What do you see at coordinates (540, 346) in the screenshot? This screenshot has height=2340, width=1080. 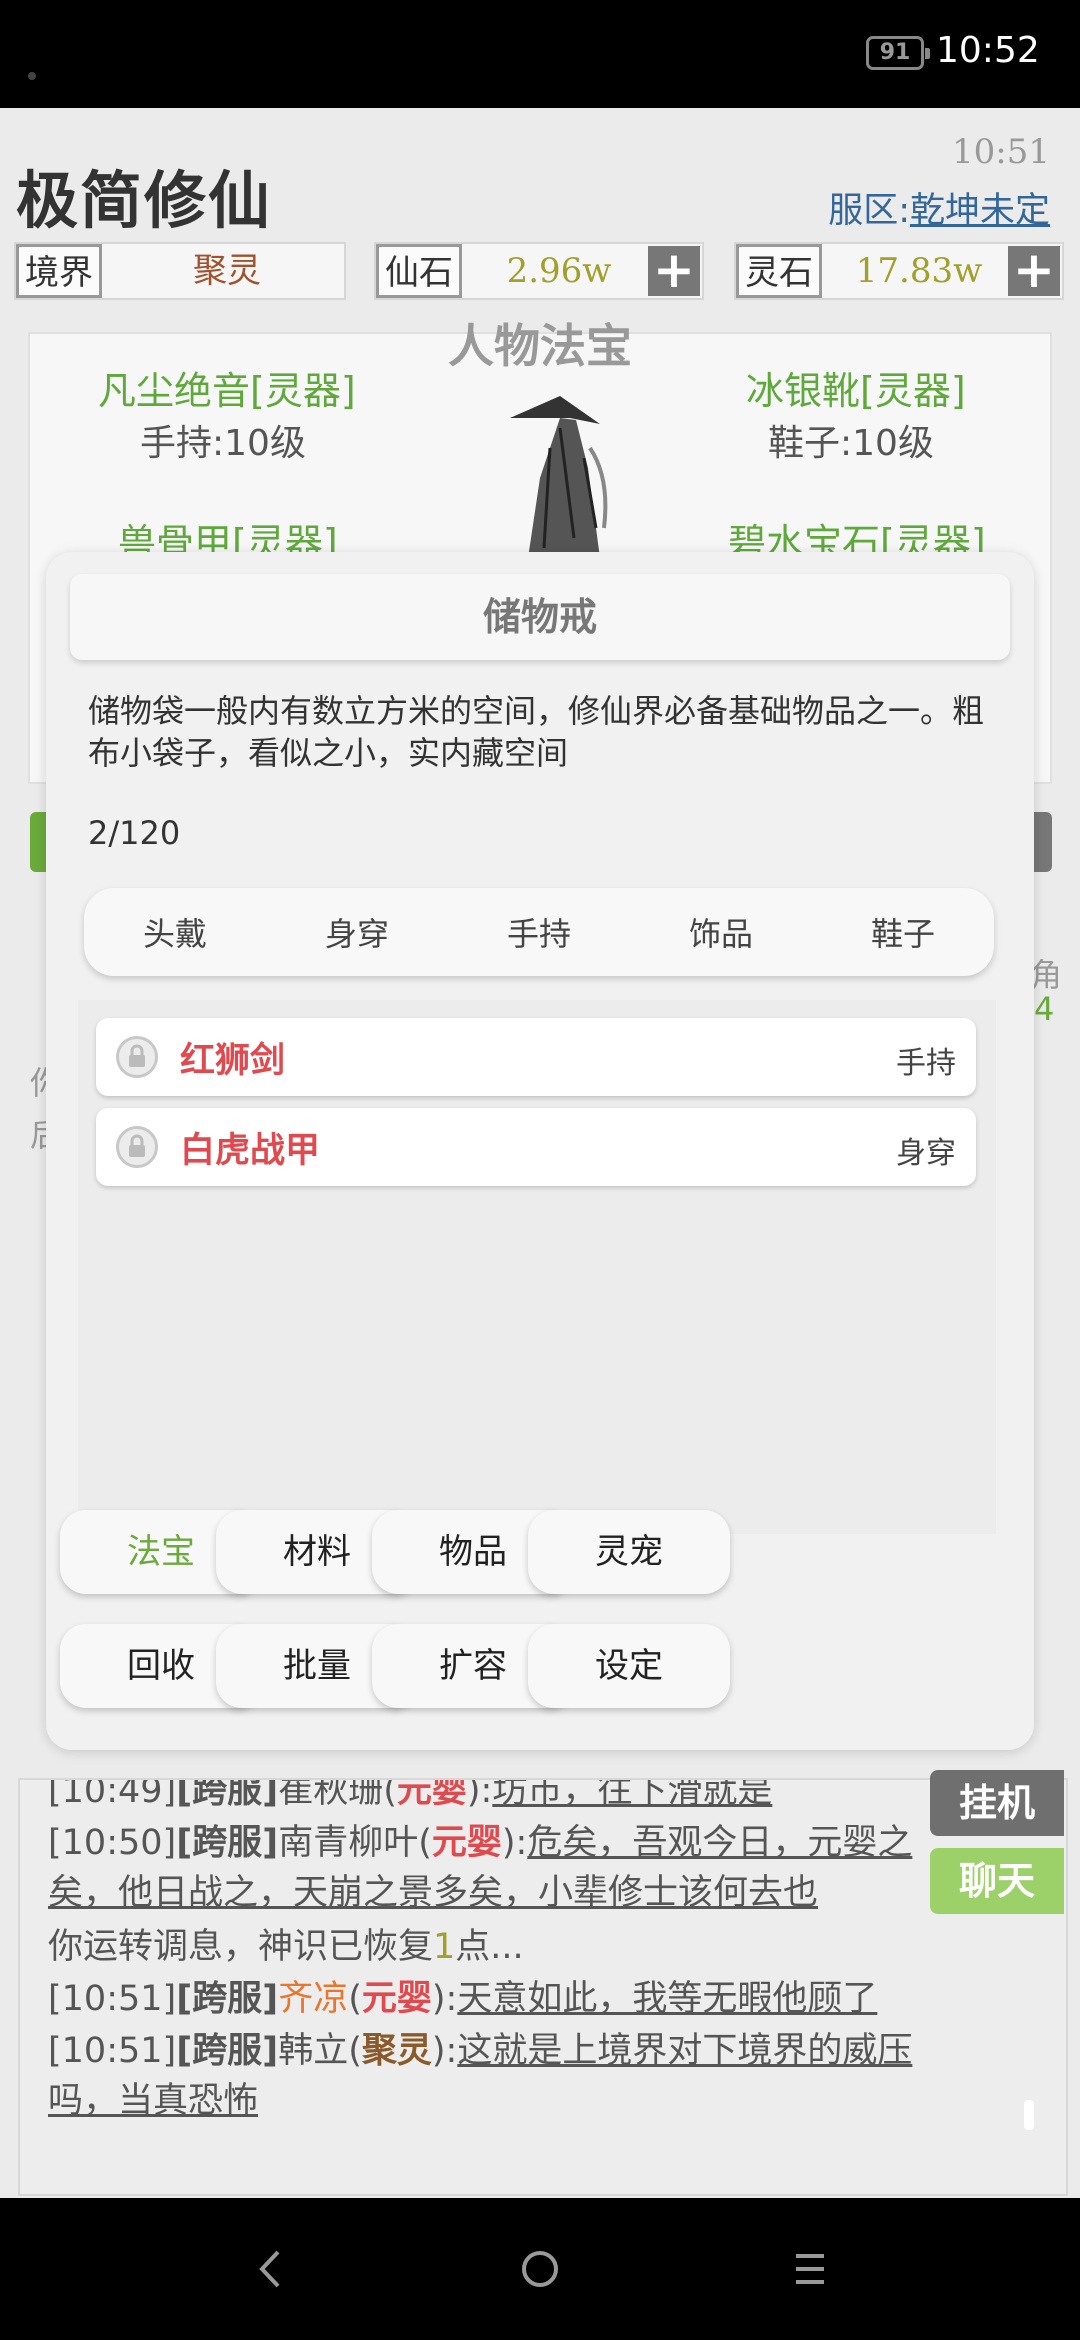 I see `equipment-title: 人物法宝` at bounding box center [540, 346].